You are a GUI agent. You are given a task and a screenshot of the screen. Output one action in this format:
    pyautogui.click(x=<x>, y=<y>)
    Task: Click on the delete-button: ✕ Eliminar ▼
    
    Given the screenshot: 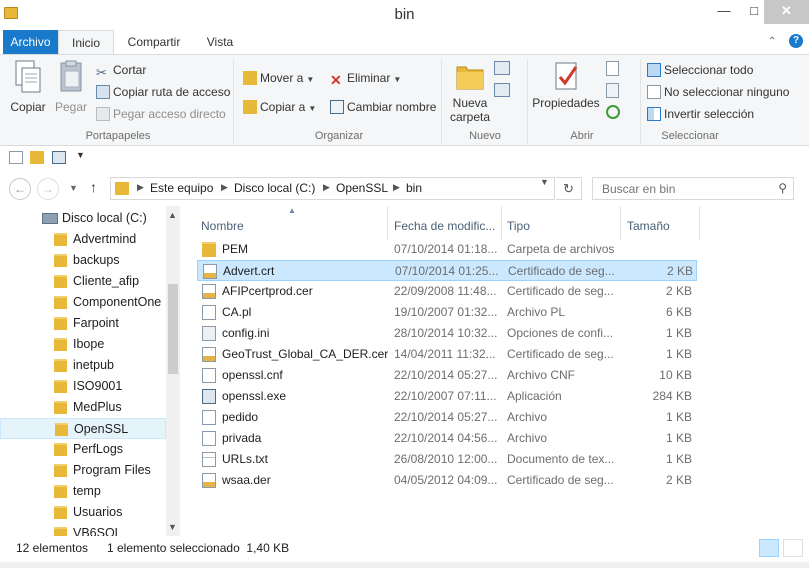 What is the action you would take?
    pyautogui.click(x=365, y=78)
    